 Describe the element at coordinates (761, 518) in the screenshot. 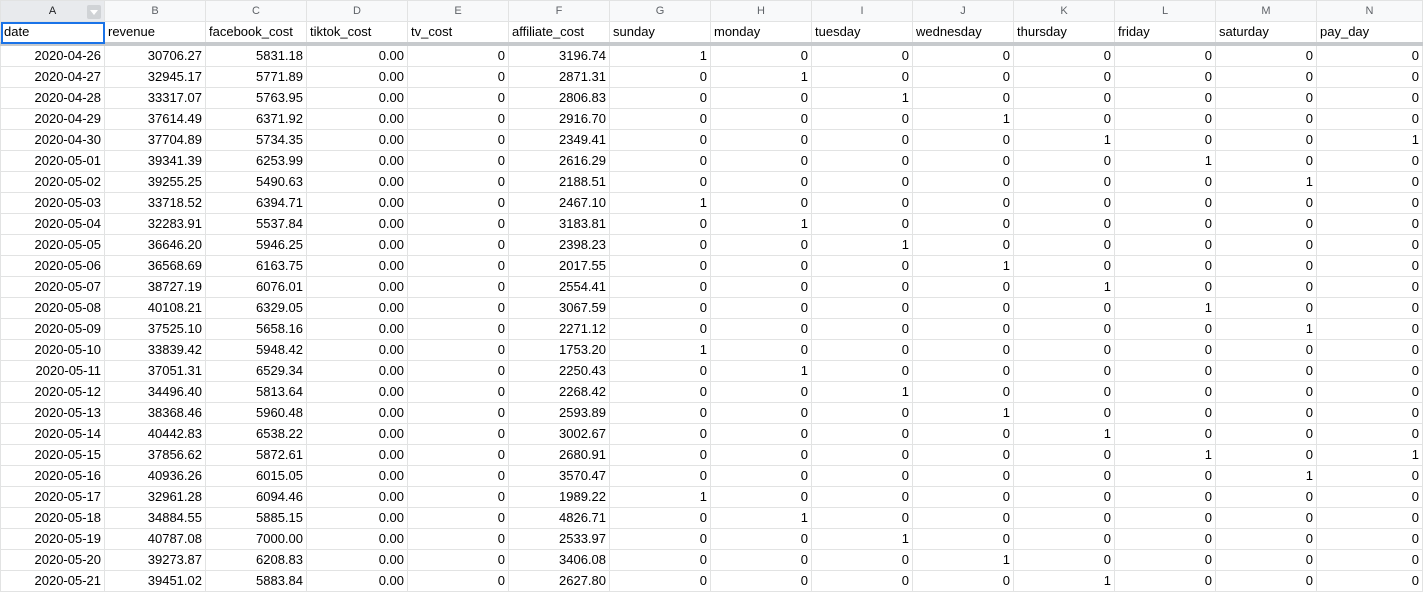

I see `cell-monday: 1` at that location.